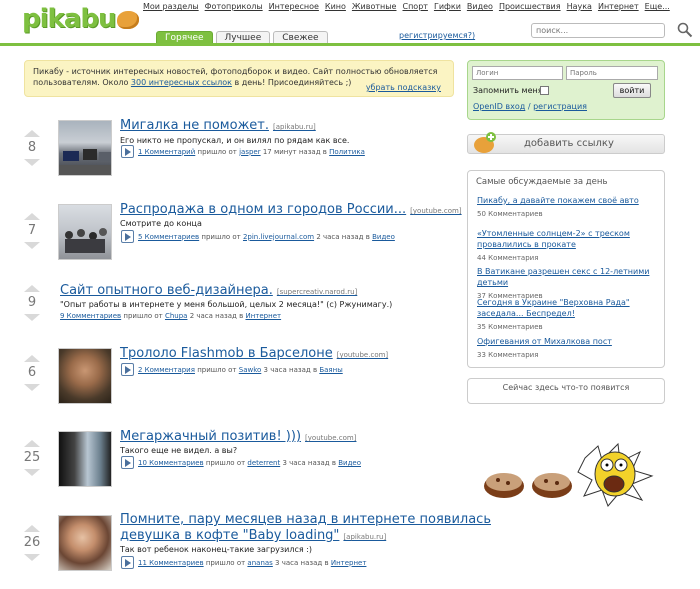 The width and height of the screenshot is (700, 589). I want to click on nav-sport: Спорт, so click(414, 6).